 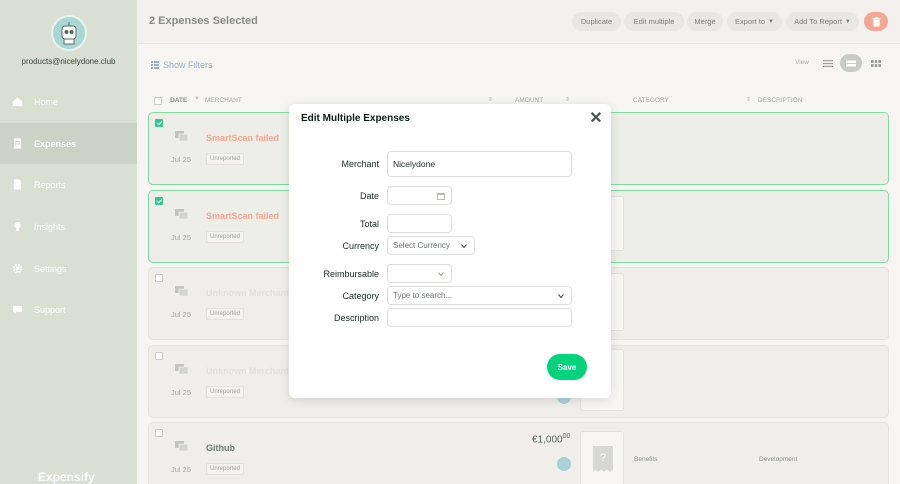 What do you see at coordinates (351, 274) in the screenshot?
I see `reimbursable-label: Reimbursable` at bounding box center [351, 274].